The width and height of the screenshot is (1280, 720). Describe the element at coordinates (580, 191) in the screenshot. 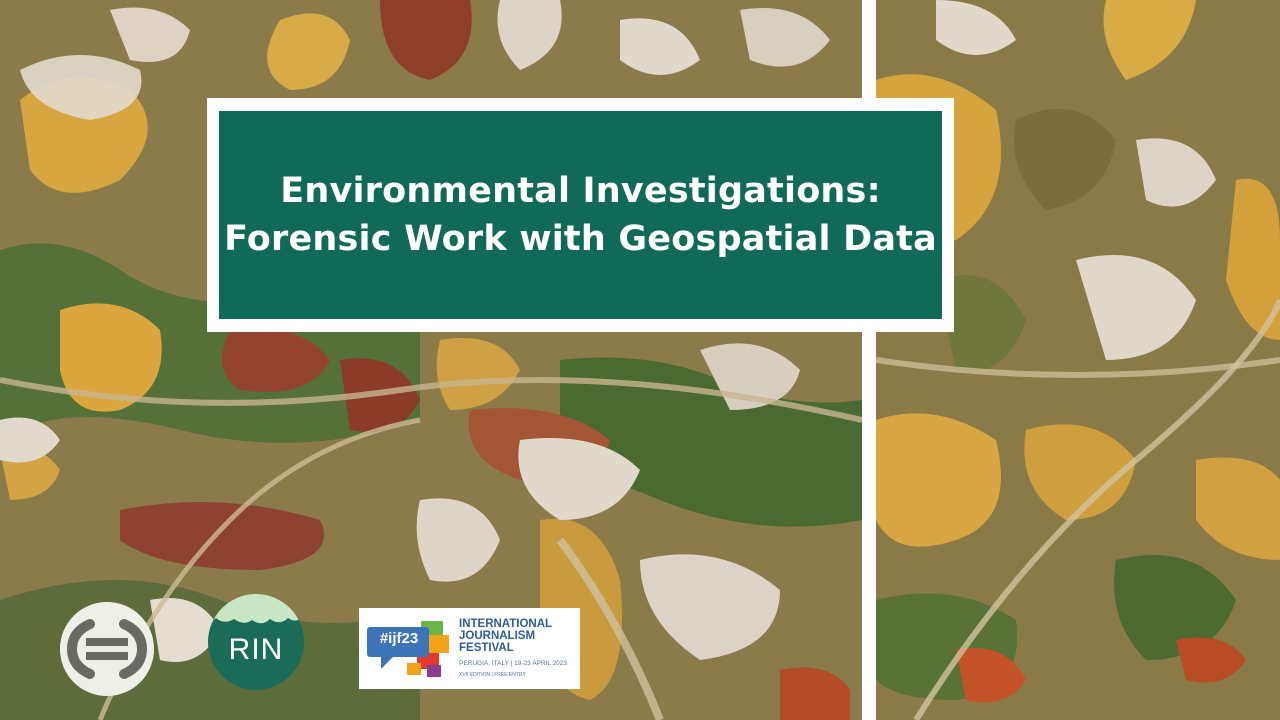

I see `title-line-1: Environmental Investigations:` at that location.